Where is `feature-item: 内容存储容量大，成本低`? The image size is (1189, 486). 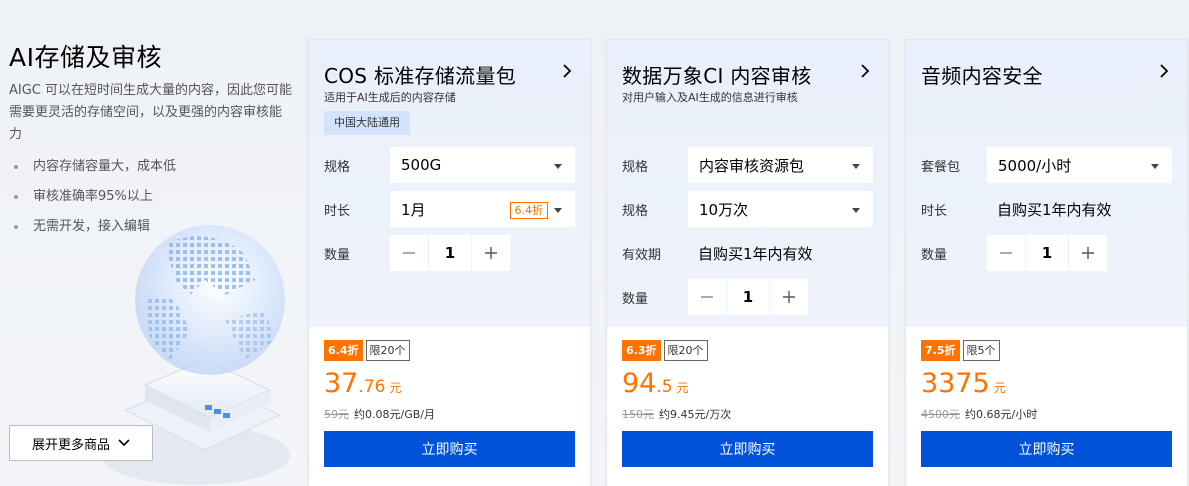
feature-item: 内容存储容量大，成本低 is located at coordinates (95, 167).